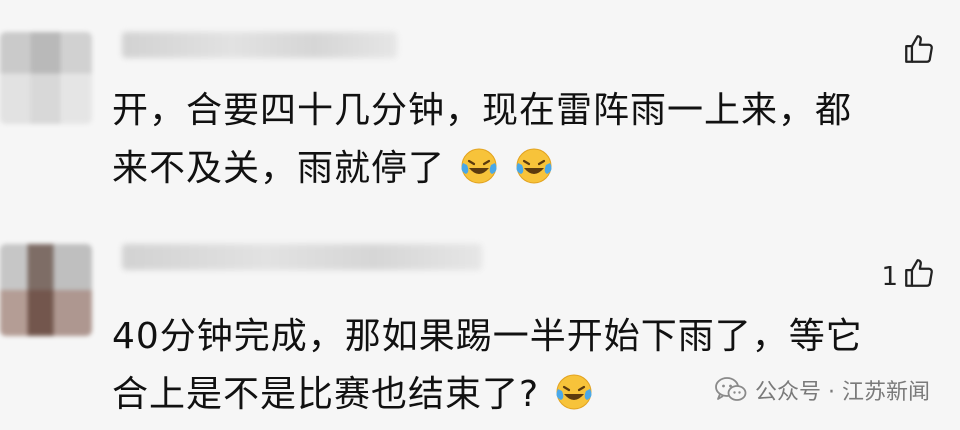 The image size is (960, 430). I want to click on watermark: 公众号 · 江苏新闻, so click(822, 390).